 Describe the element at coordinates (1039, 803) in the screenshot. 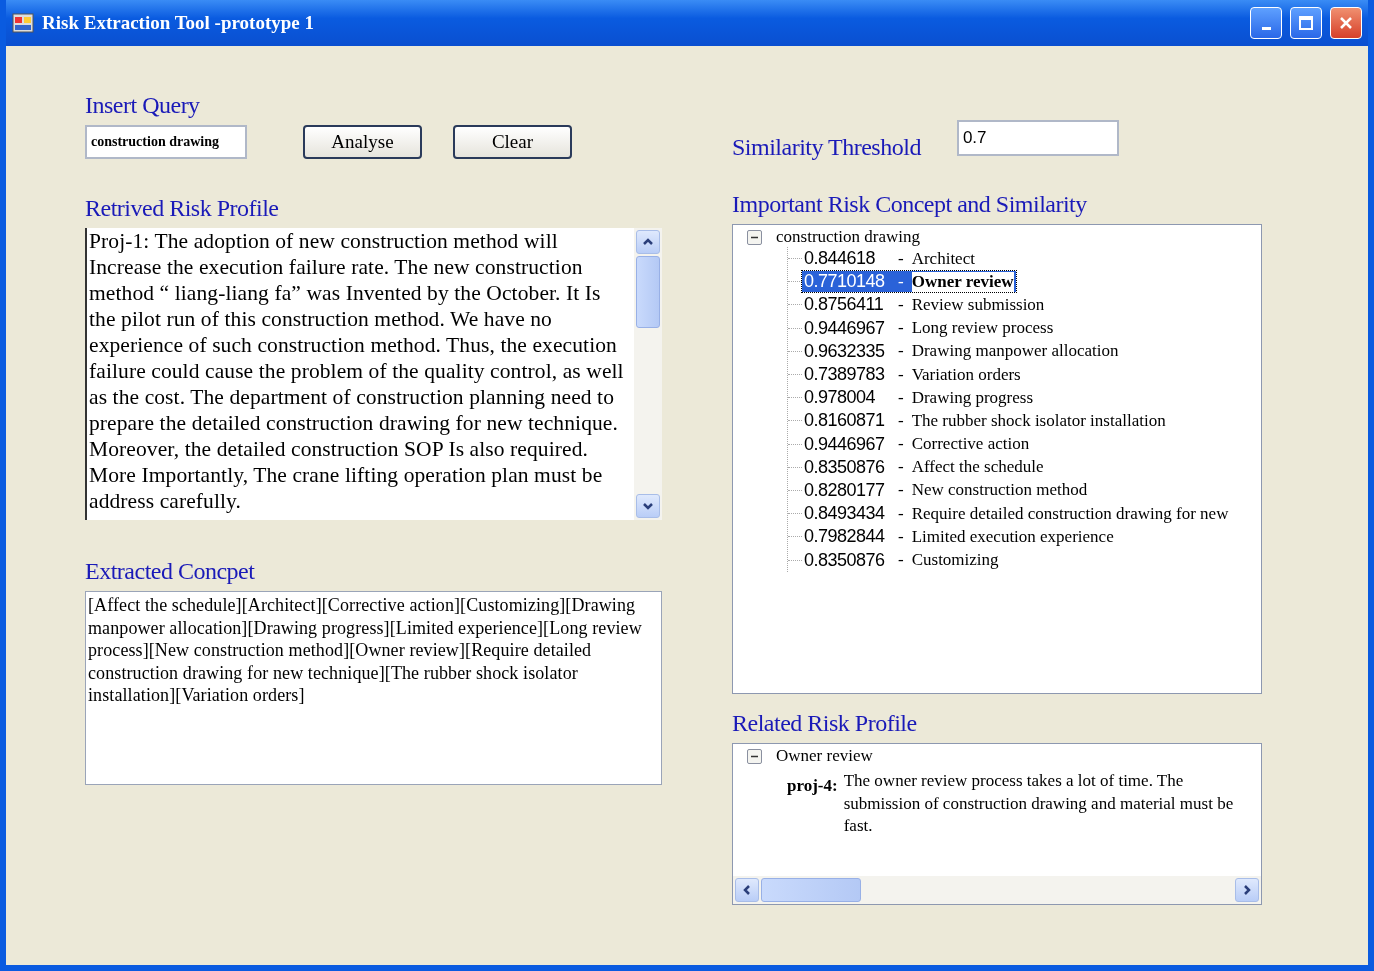

I see `related-text: The owner review process takes a lot of time. The submission of construction drawing and material must be fast.` at that location.